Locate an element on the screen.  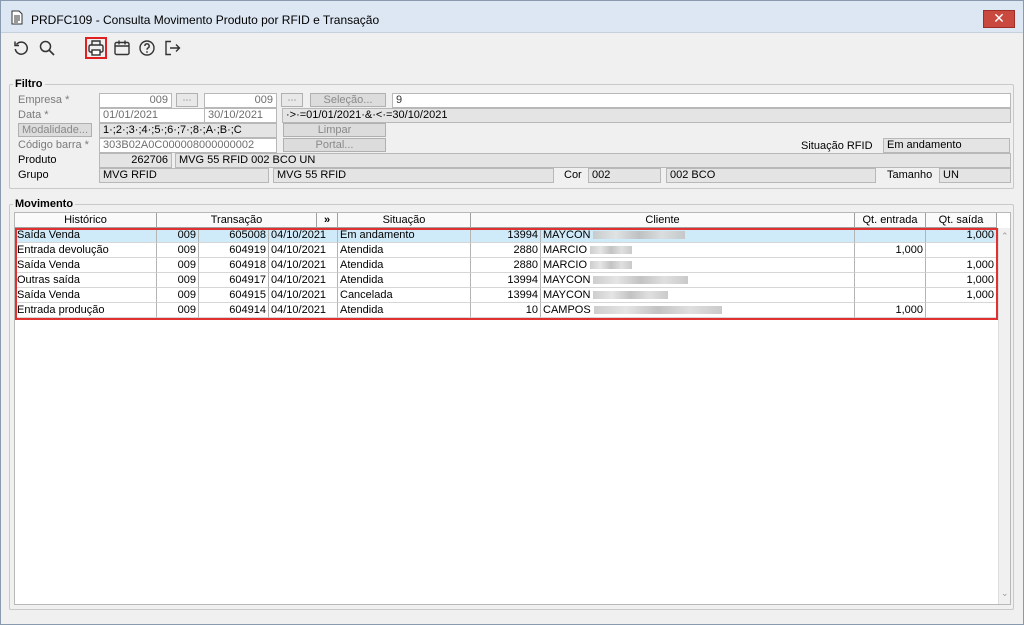
cell-text: 604917 is located at coordinates (247, 280).